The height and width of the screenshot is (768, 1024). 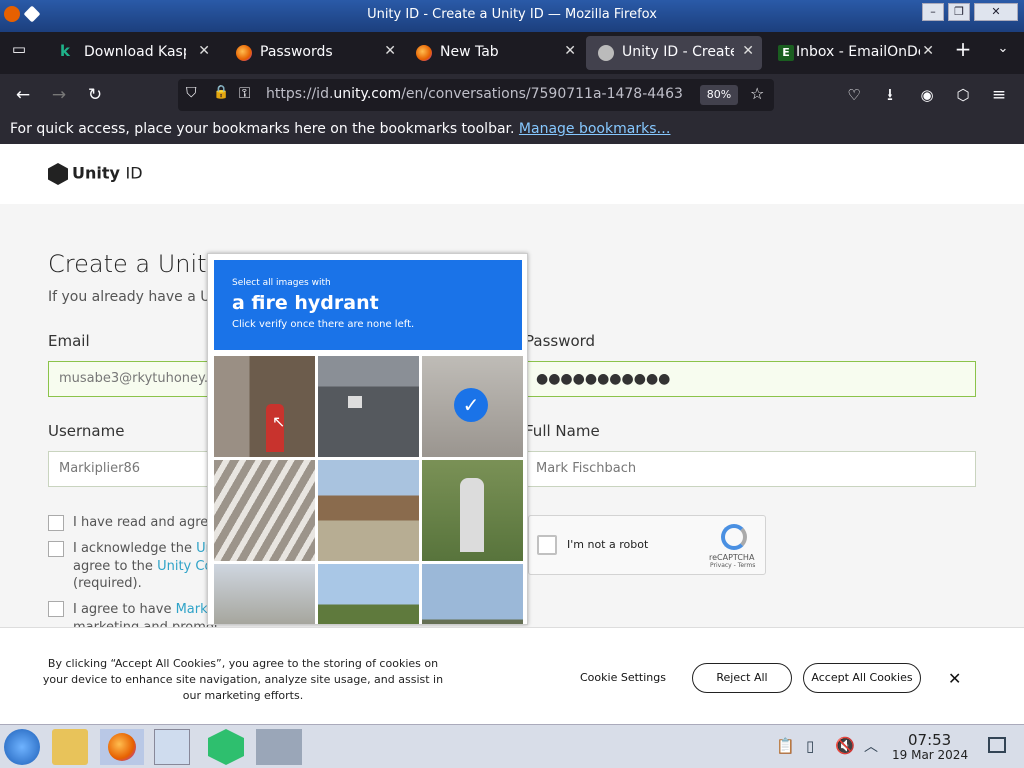 What do you see at coordinates (95, 95) in the screenshot?
I see `reload-button: ↻` at bounding box center [95, 95].